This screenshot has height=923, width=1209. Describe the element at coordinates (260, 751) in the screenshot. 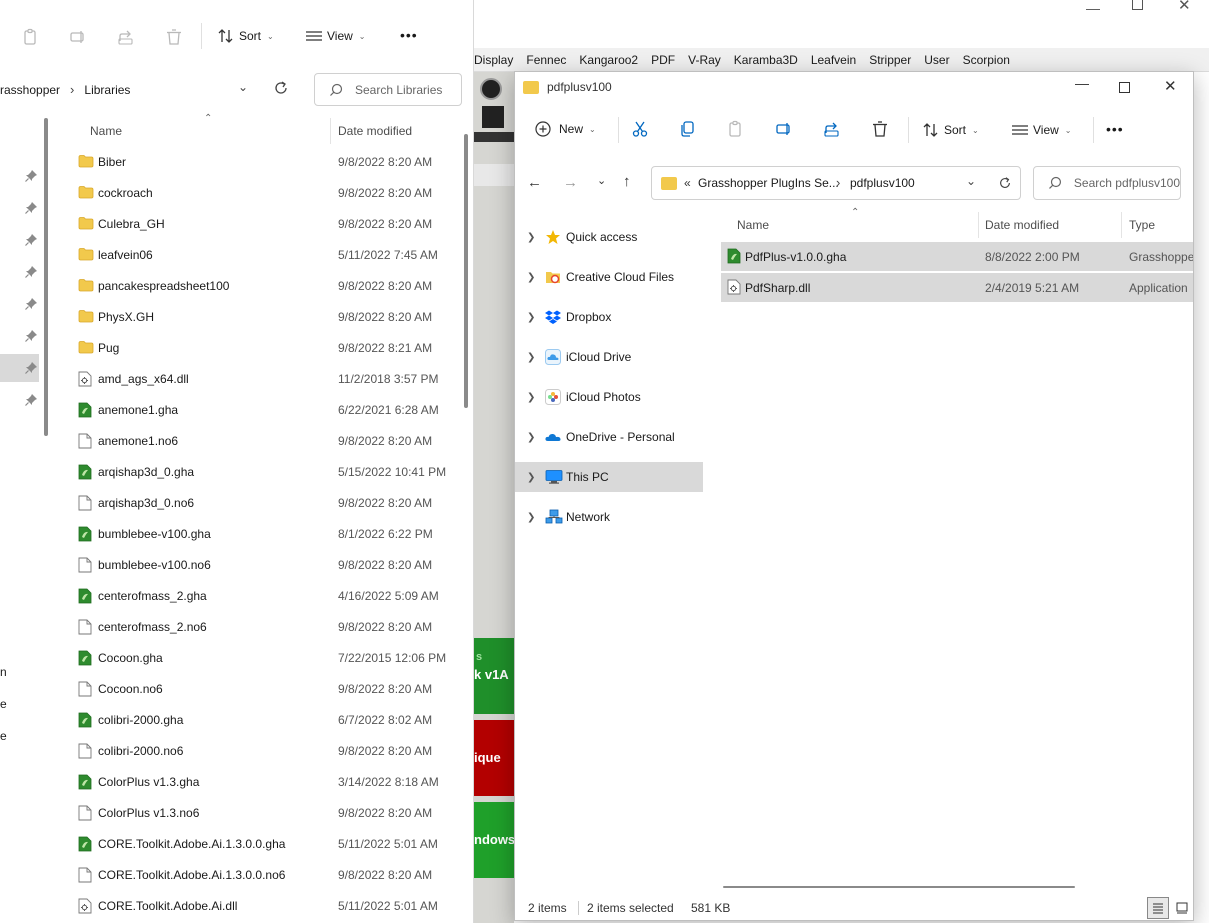

I see `list-item: colibri-2000.no6 9/8/2022 8:20 AM` at that location.